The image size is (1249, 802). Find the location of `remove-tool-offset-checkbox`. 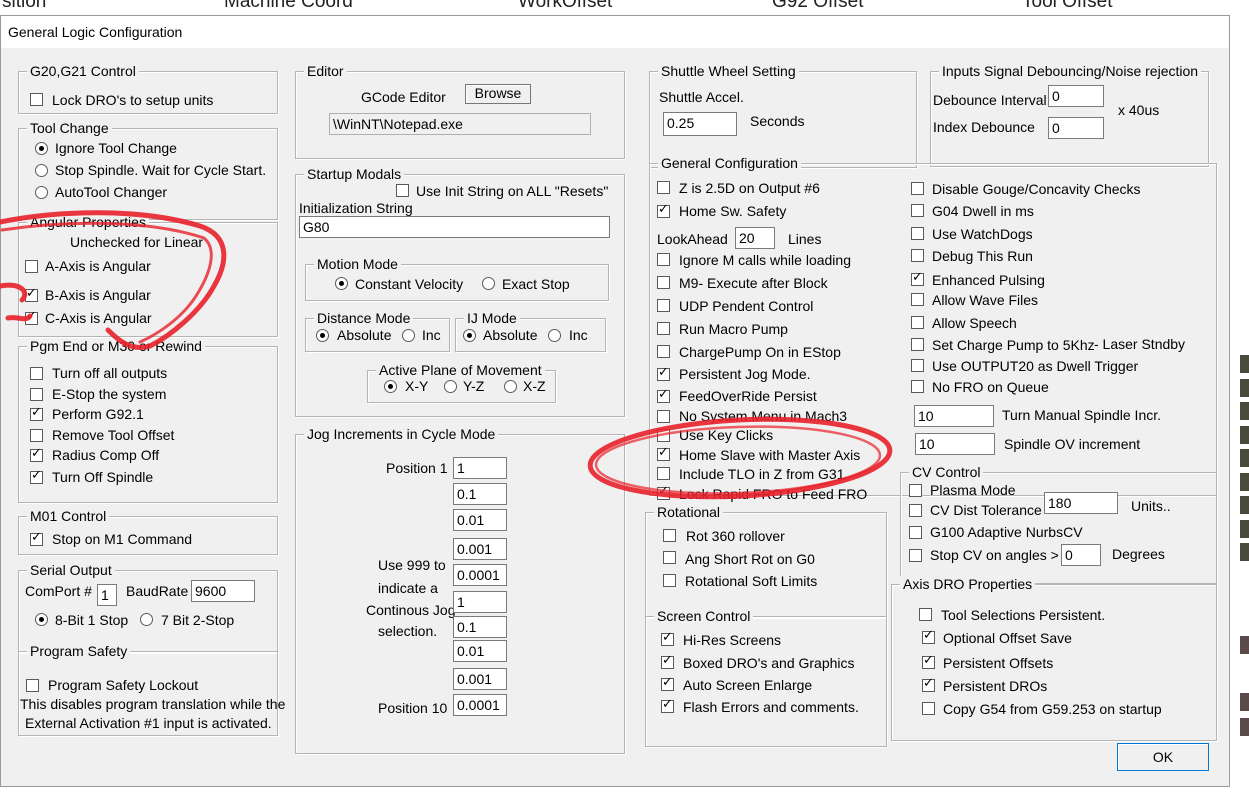

remove-tool-offset-checkbox is located at coordinates (36, 435).